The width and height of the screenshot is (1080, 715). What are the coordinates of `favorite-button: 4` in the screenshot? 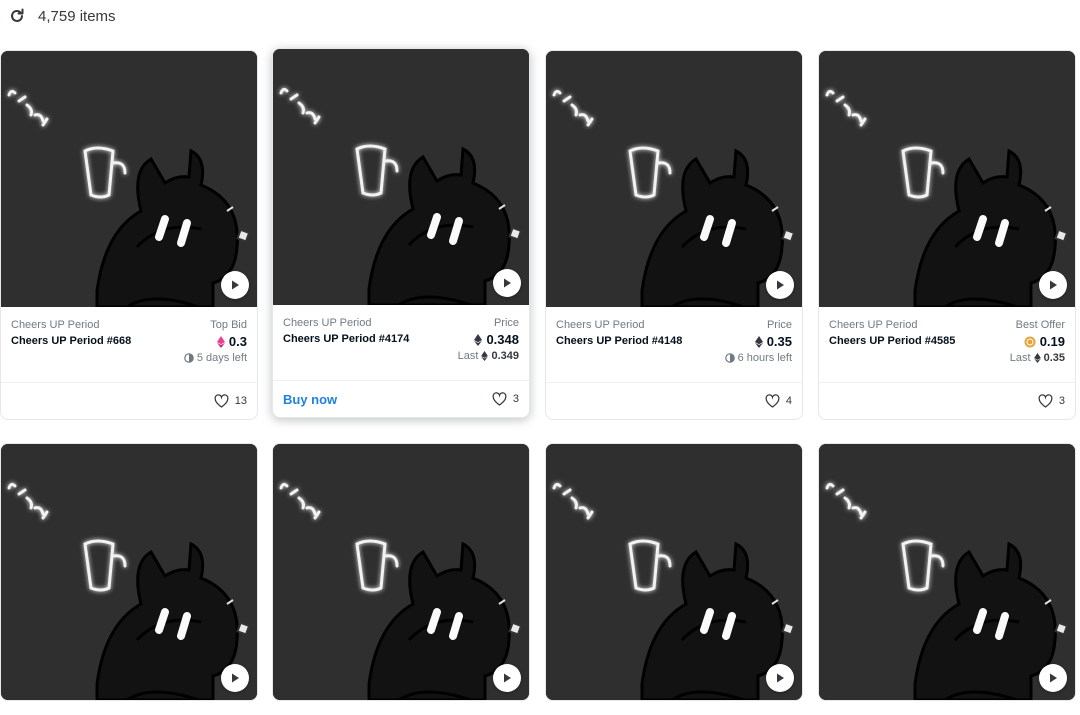 It's located at (778, 401).